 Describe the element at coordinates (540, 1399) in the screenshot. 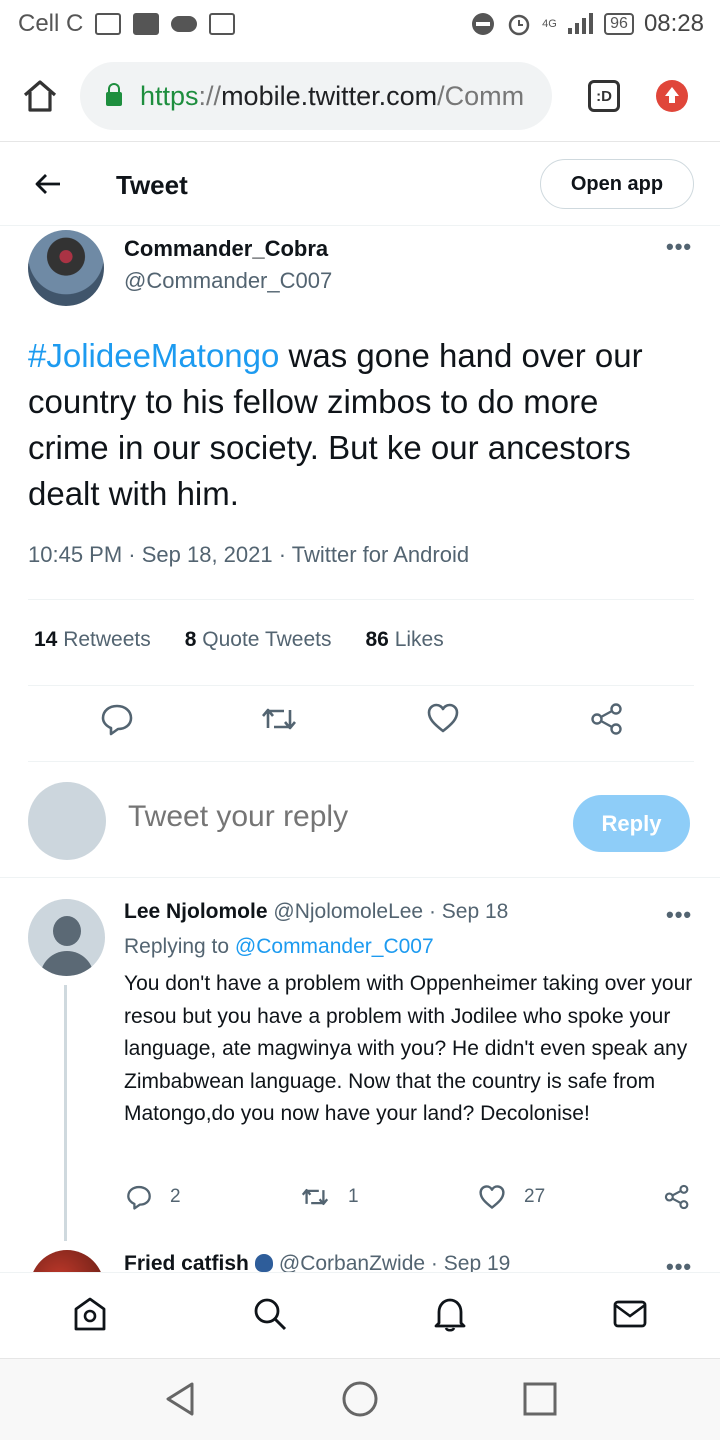

I see `recents-square-icon` at that location.